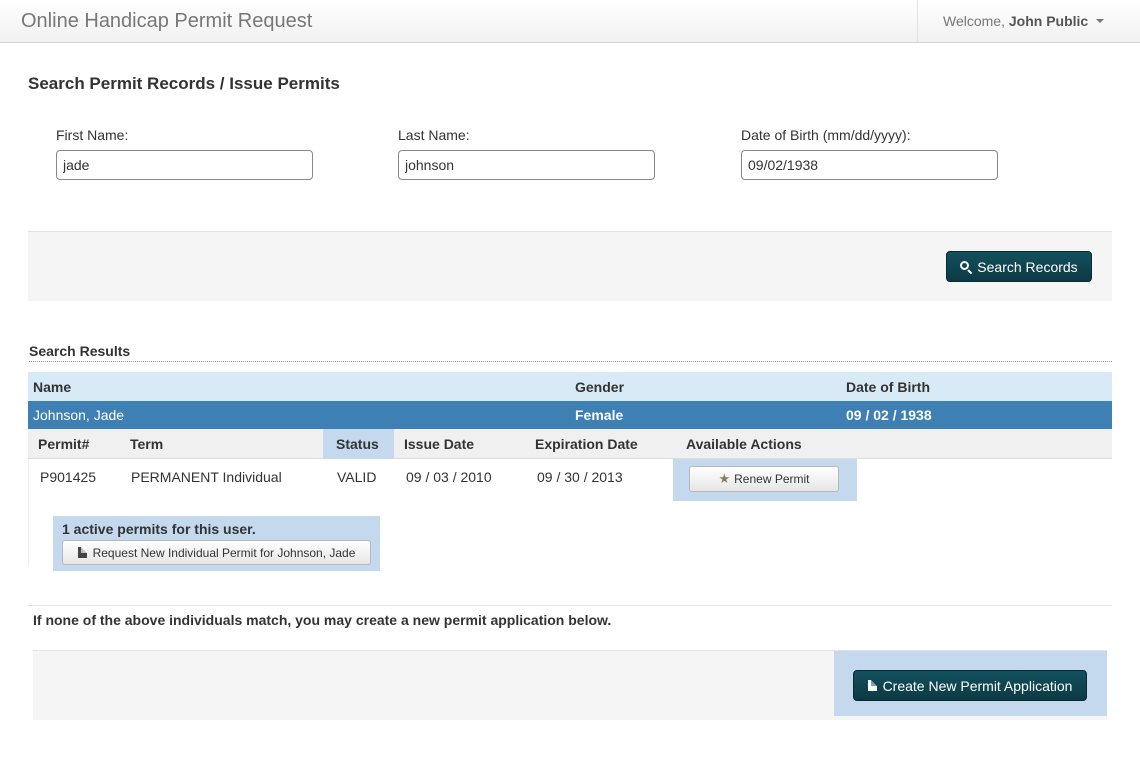 This screenshot has height=764, width=1140. Describe the element at coordinates (570, 415) in the screenshot. I see `person-row: Johnson, Jade Female 09 / 02 / 1938` at that location.